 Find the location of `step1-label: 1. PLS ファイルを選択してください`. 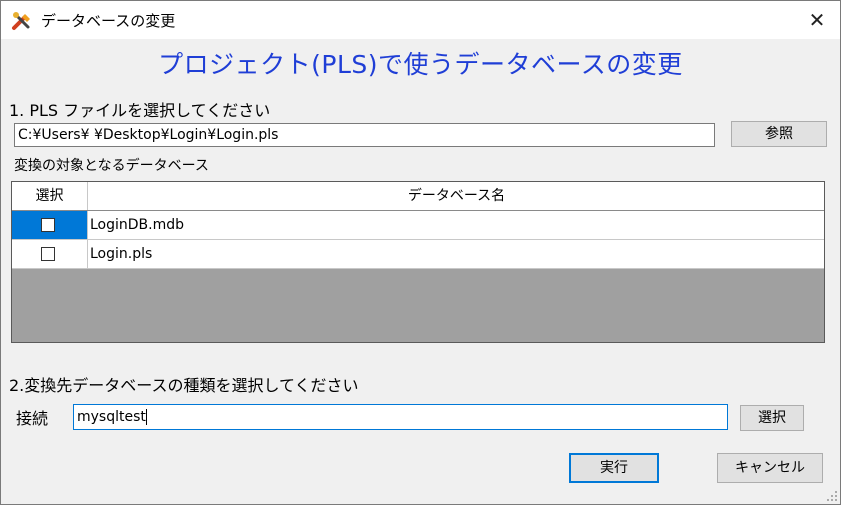

step1-label: 1. PLS ファイルを選択してください is located at coordinates (140, 110).